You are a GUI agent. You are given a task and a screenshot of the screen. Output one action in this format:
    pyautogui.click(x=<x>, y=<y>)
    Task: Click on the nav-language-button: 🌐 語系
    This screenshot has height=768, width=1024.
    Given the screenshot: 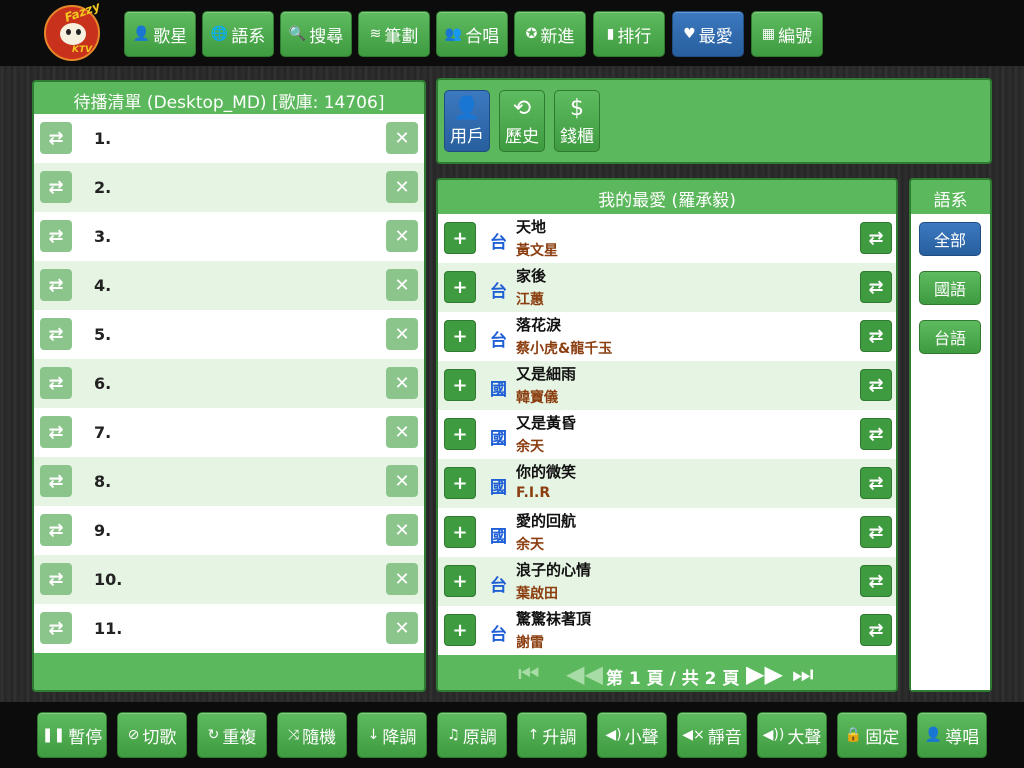 What is the action you would take?
    pyautogui.click(x=238, y=34)
    